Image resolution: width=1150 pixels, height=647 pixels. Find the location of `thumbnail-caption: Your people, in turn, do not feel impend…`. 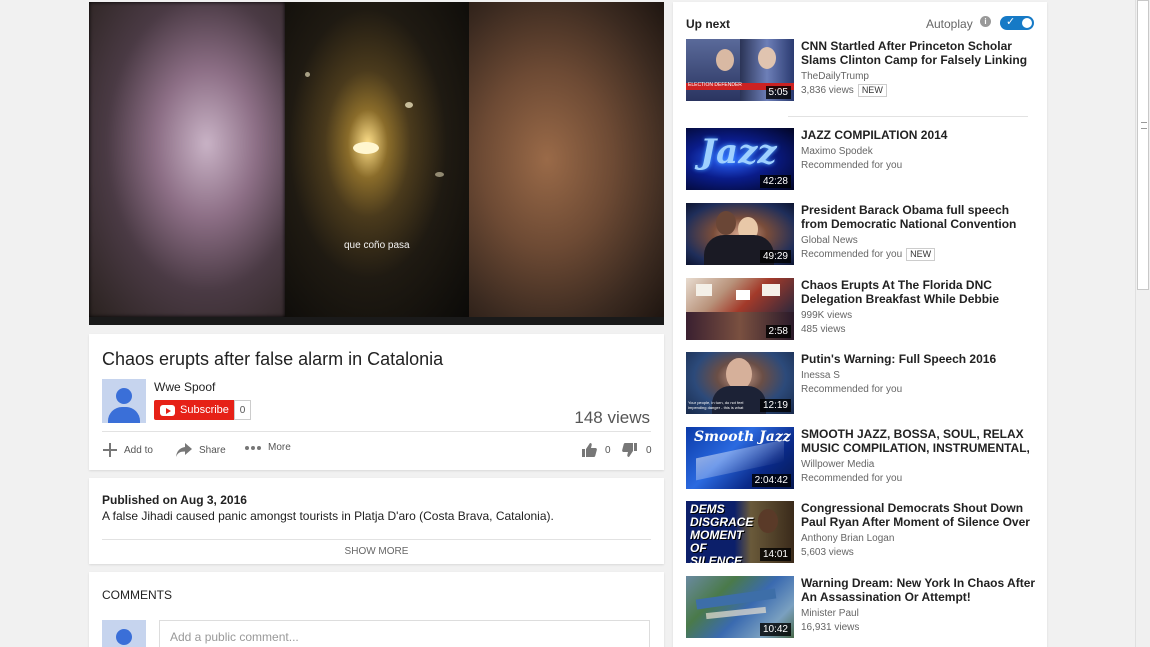

thumbnail-caption: Your people, in turn, do not feel impend… is located at coordinates (716, 405).